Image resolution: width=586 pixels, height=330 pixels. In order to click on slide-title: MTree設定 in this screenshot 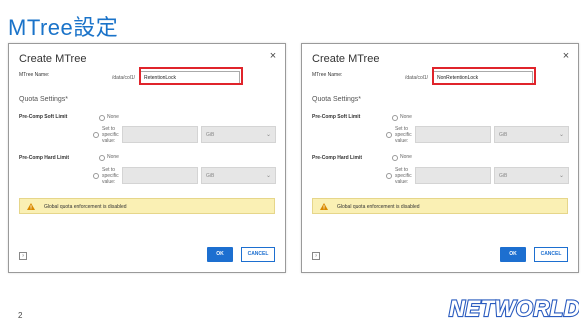, I will do `click(63, 27)`.